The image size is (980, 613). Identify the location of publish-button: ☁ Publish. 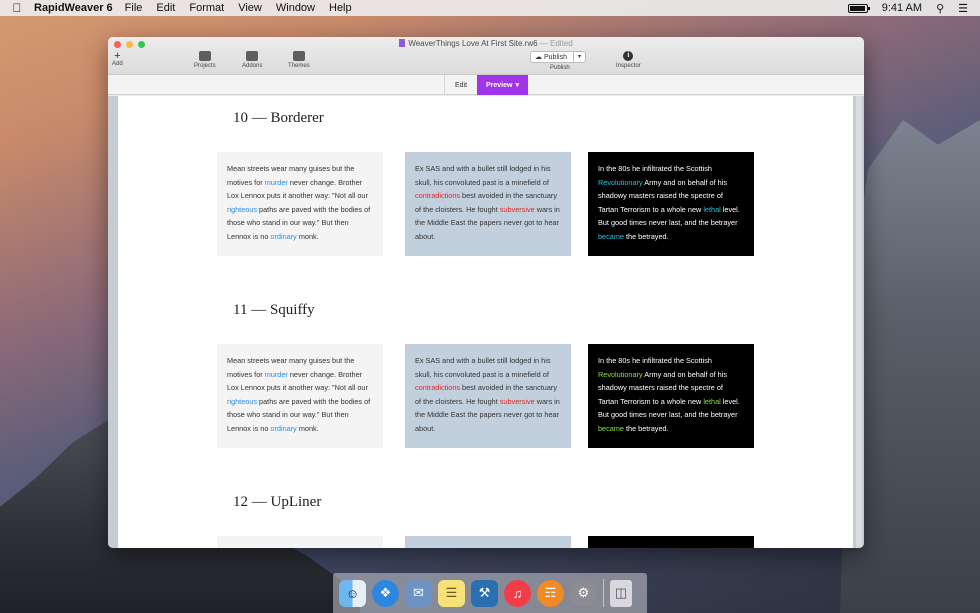
(552, 57).